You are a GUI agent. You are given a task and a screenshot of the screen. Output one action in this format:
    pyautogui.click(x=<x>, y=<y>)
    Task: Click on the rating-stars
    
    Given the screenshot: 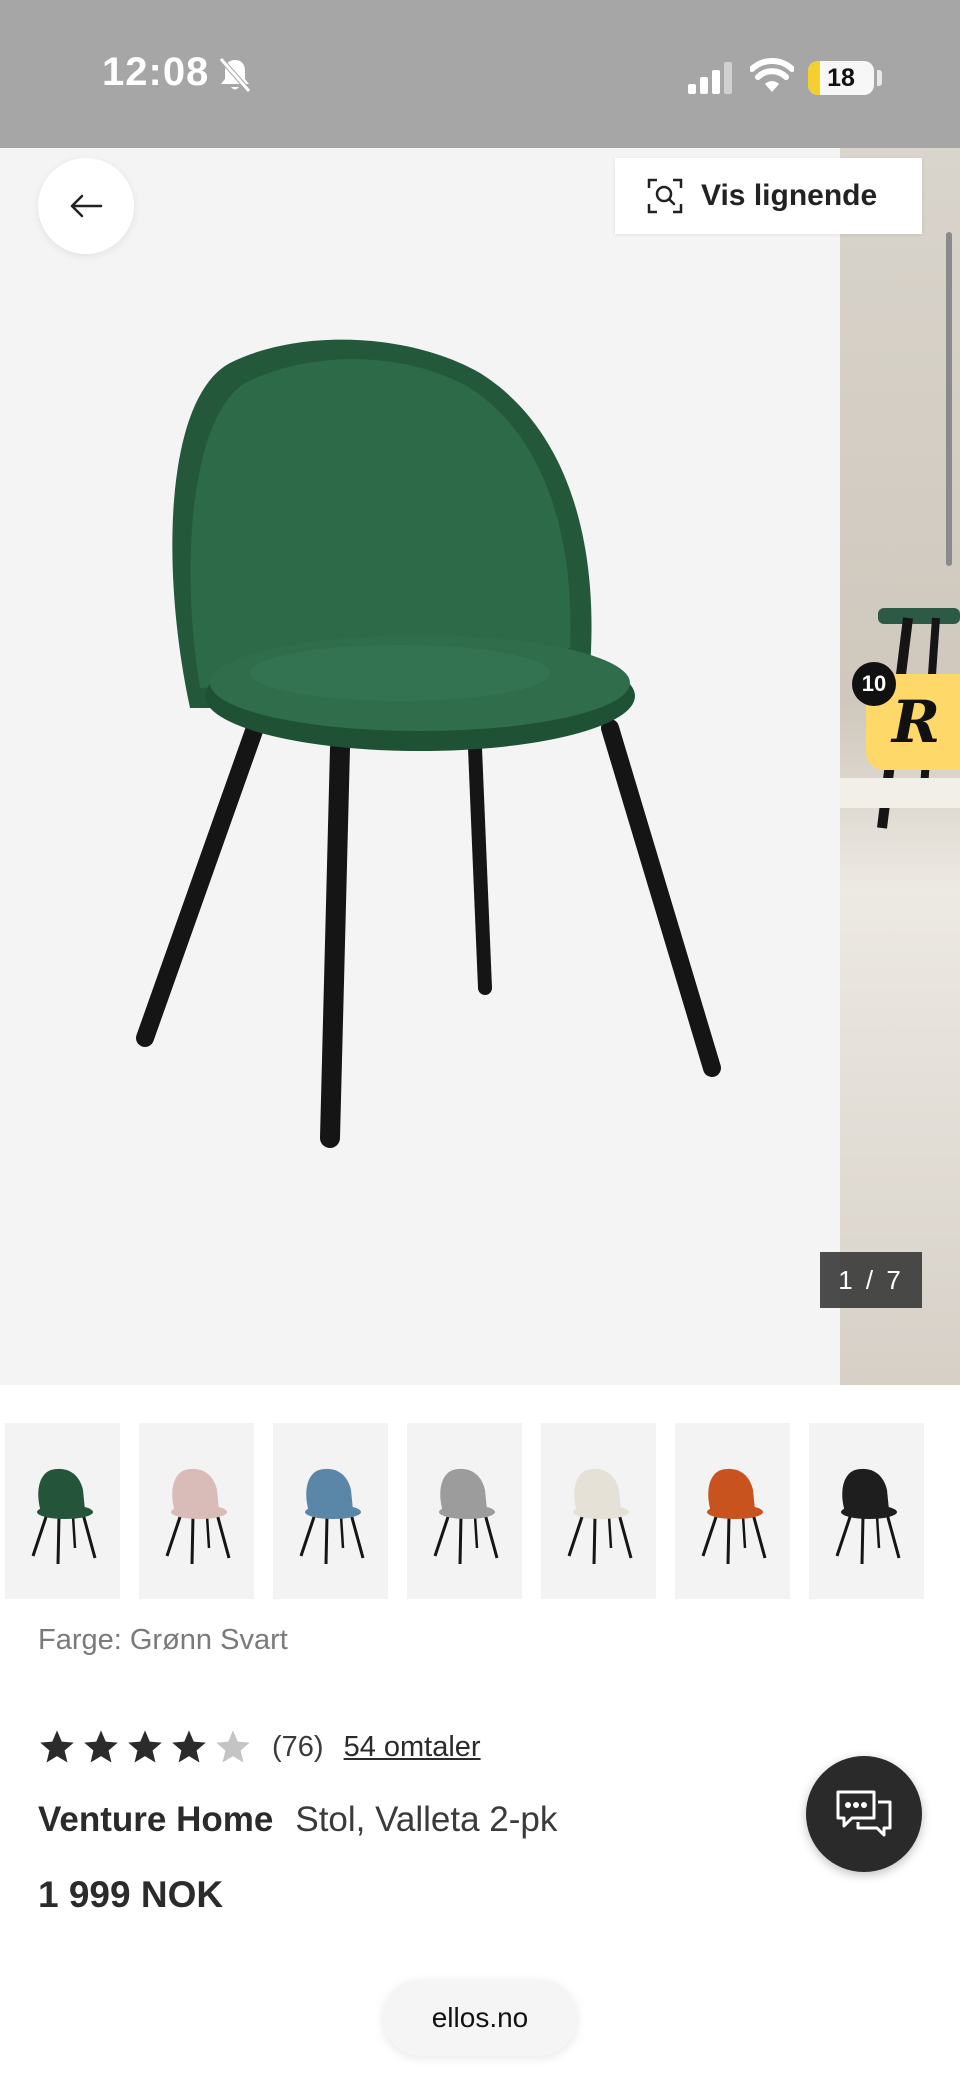 What is the action you would take?
    pyautogui.click(x=145, y=1747)
    